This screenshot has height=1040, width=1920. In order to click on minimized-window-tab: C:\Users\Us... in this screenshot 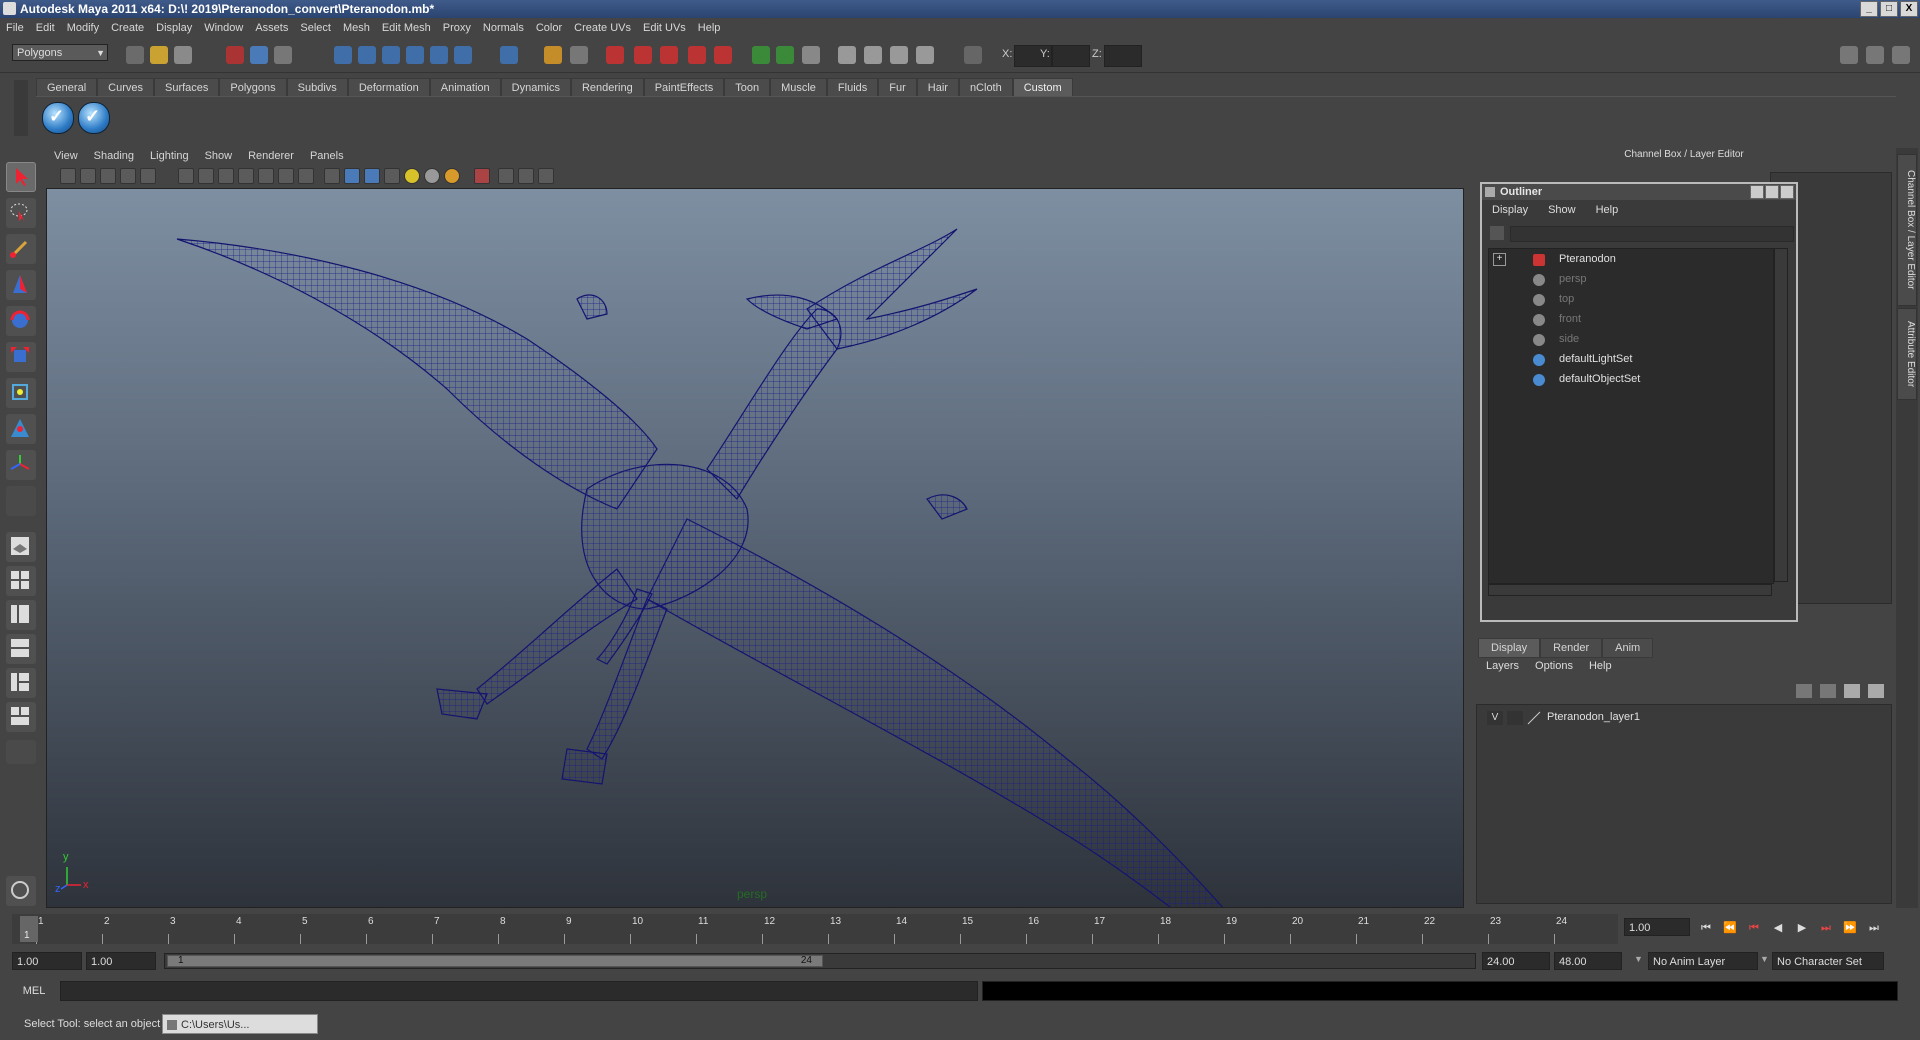, I will do `click(240, 1024)`.